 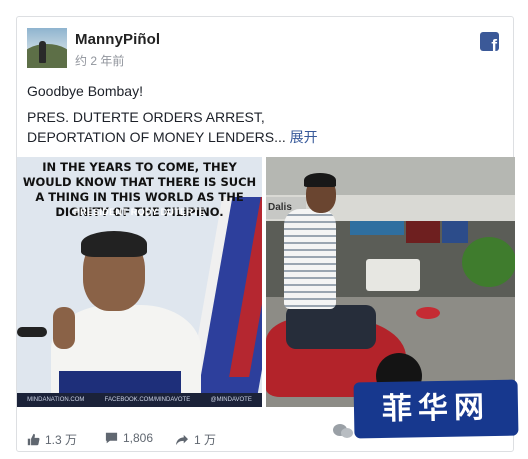 What do you see at coordinates (377, 228) in the screenshot?
I see `blue-sign` at bounding box center [377, 228].